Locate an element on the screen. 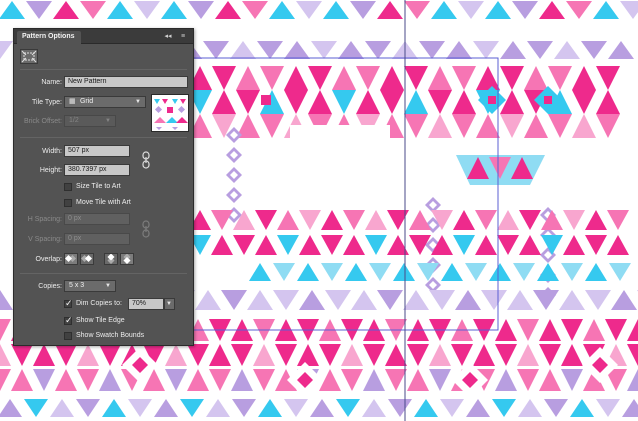 The image size is (638, 421). overlap-label: Overlap: is located at coordinates (48, 259).